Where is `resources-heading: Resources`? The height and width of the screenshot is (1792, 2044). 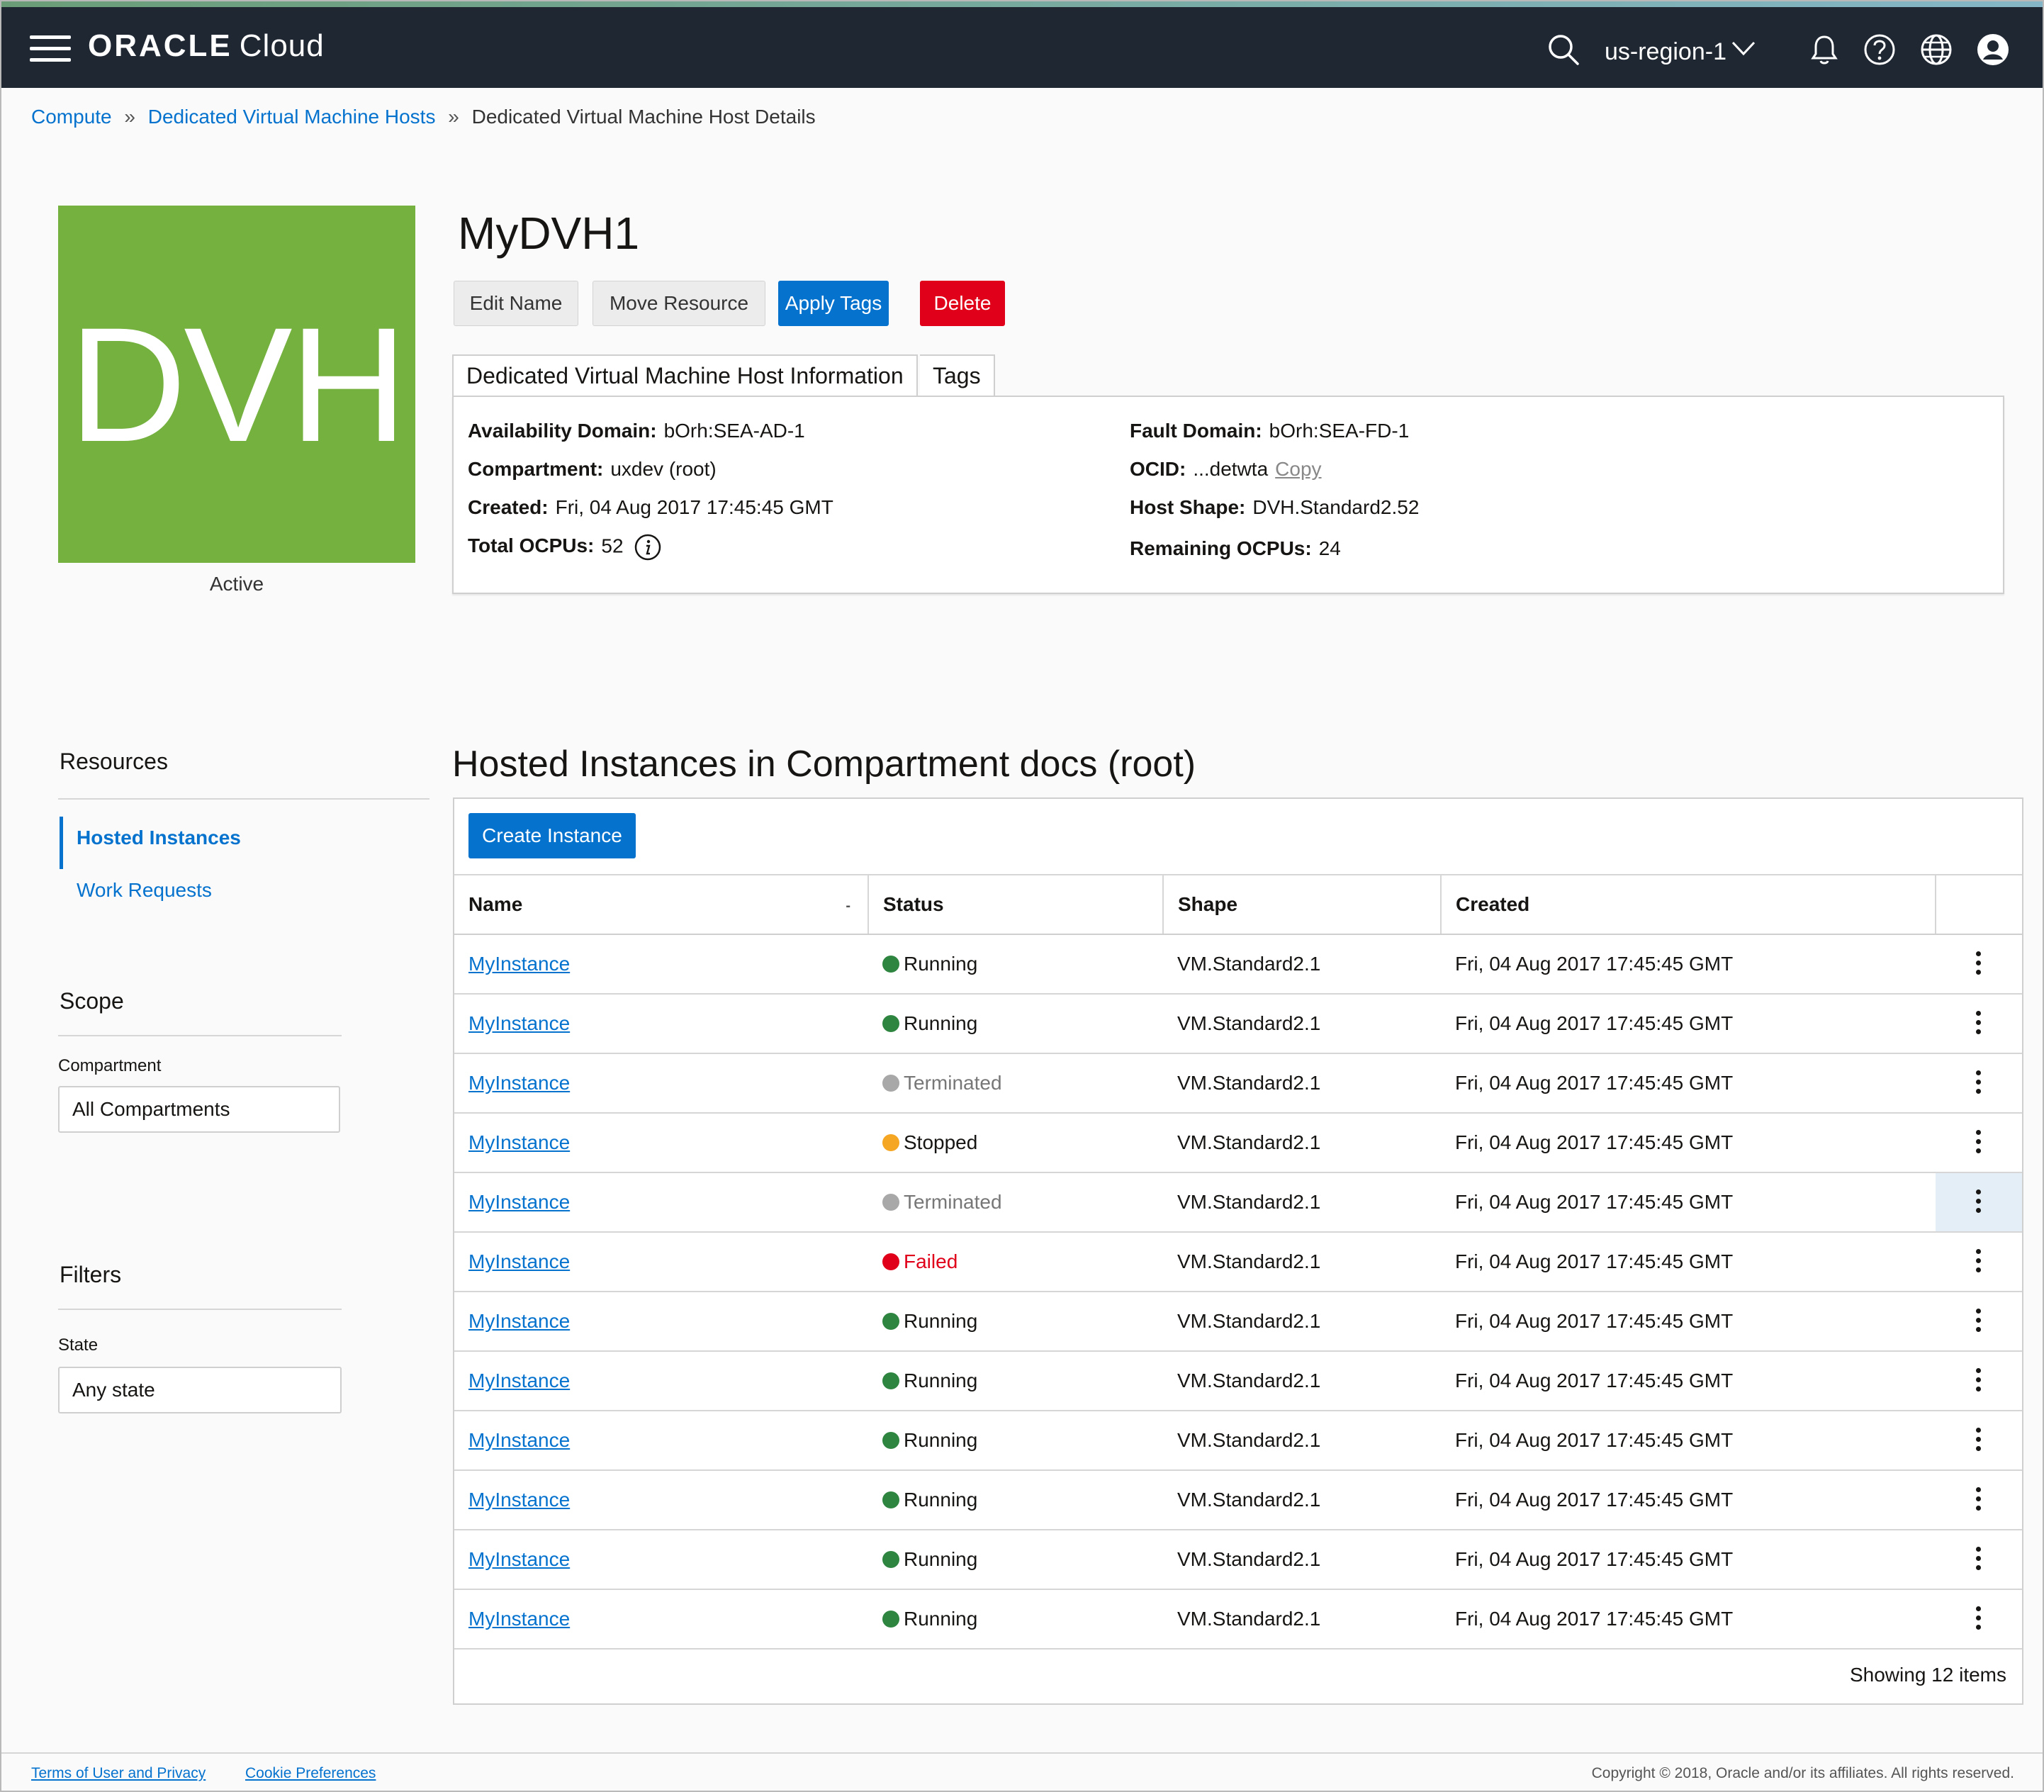
resources-heading: Resources is located at coordinates (114, 762).